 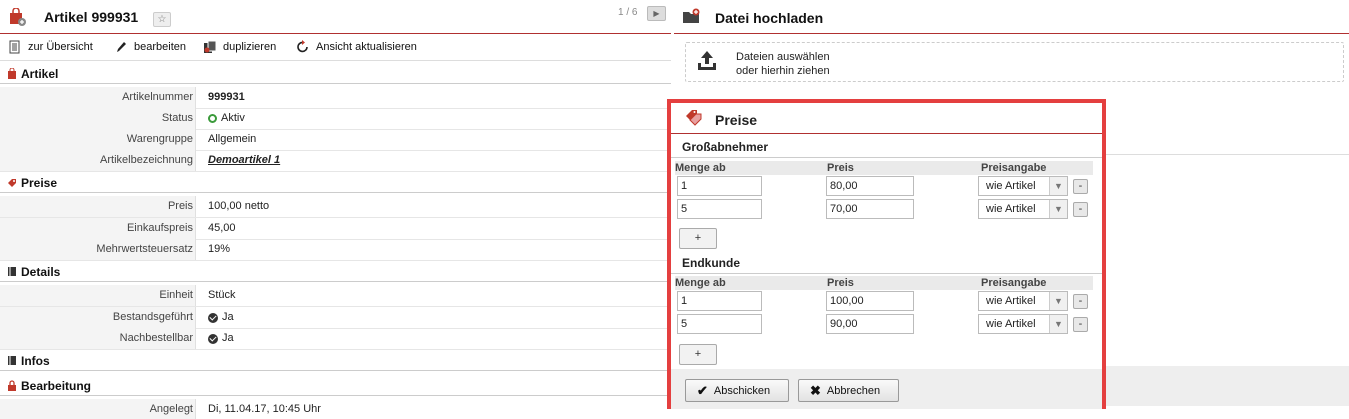 What do you see at coordinates (210, 46) in the screenshot?
I see `duplicate-icon` at bounding box center [210, 46].